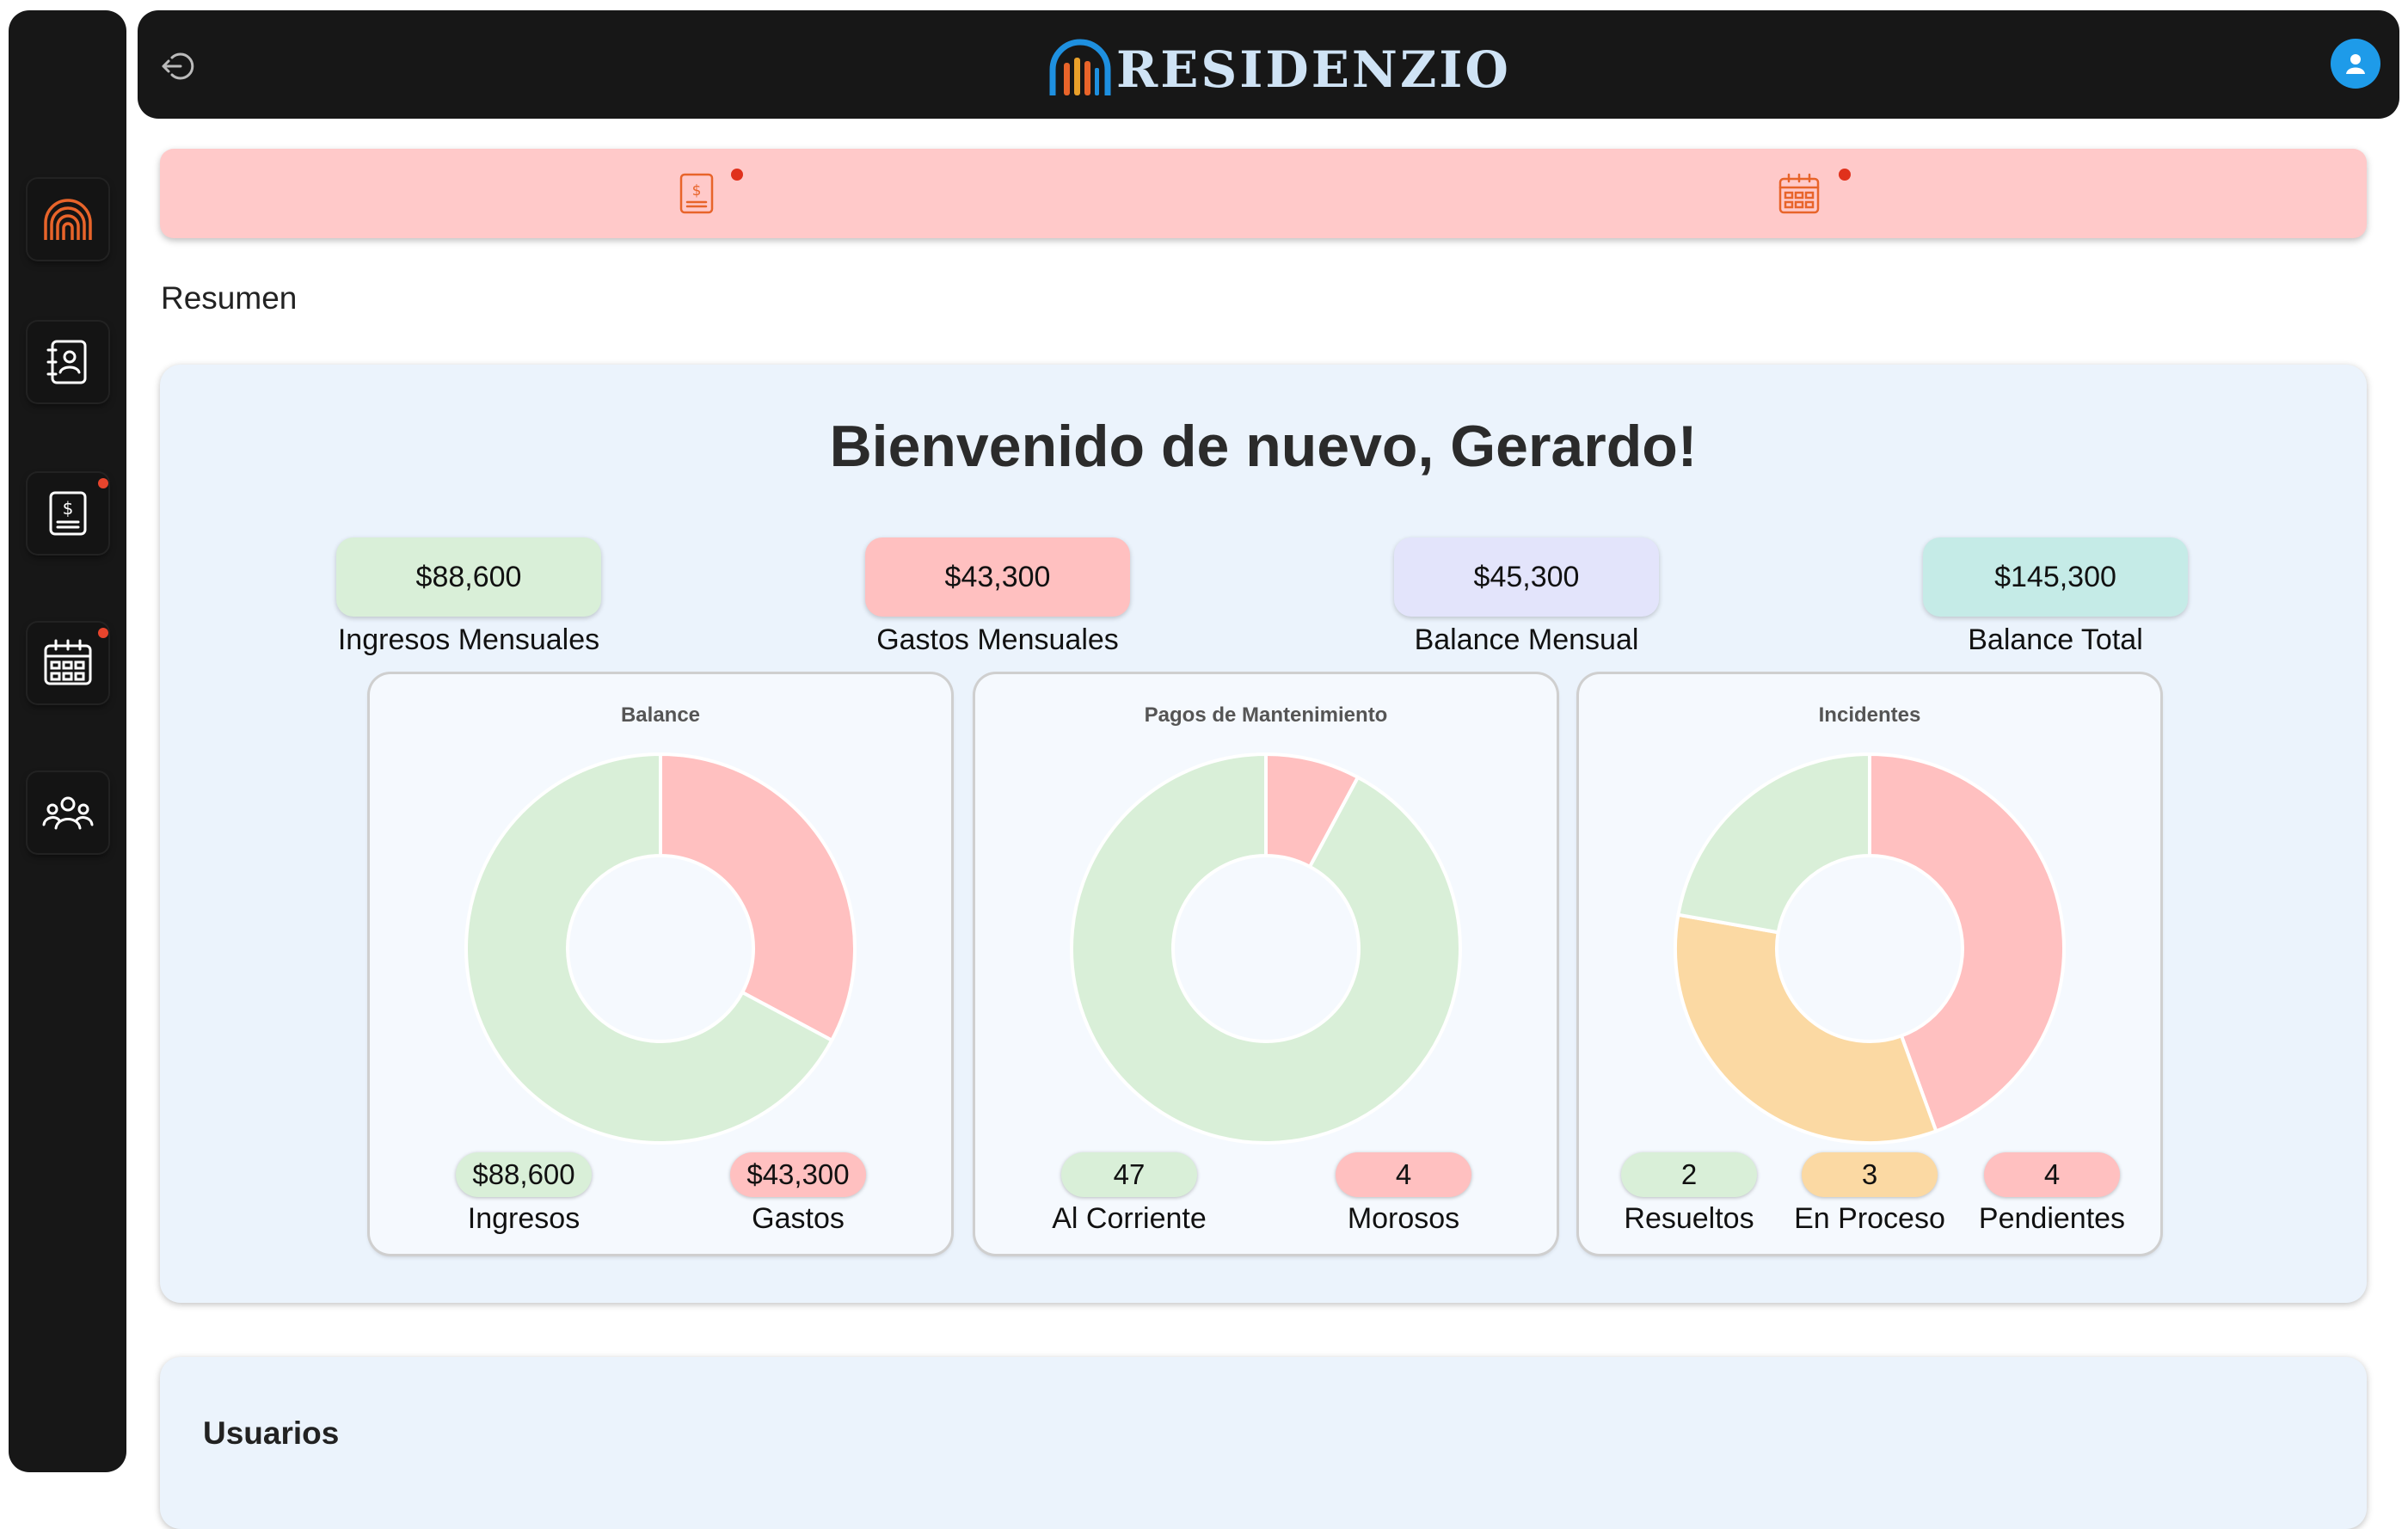  Describe the element at coordinates (1774, 843) in the screenshot. I see `donut-slice-resueltos` at that location.